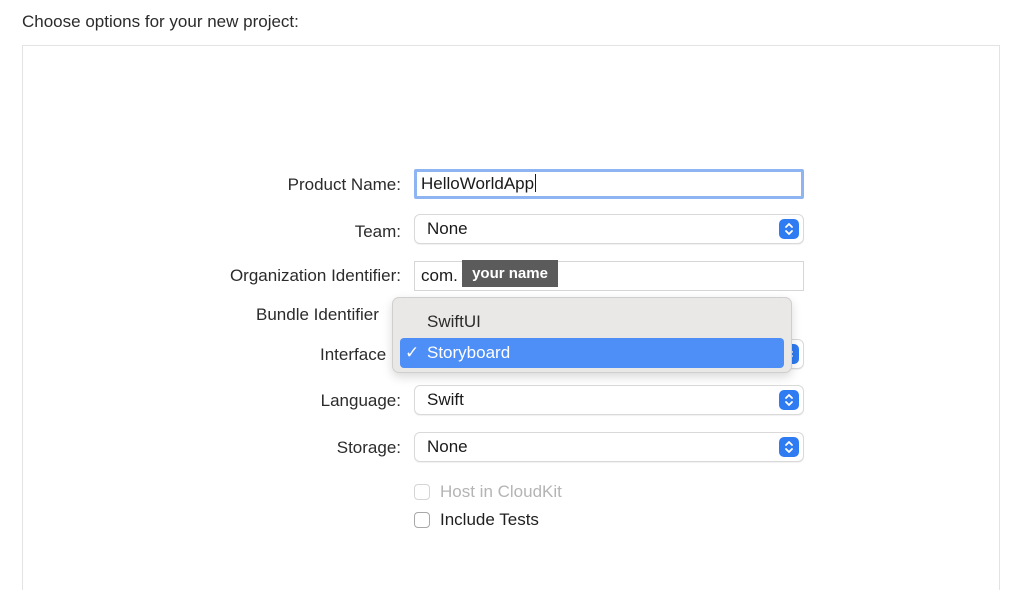  Describe the element at coordinates (536, 183) in the screenshot. I see `text-caret` at that location.